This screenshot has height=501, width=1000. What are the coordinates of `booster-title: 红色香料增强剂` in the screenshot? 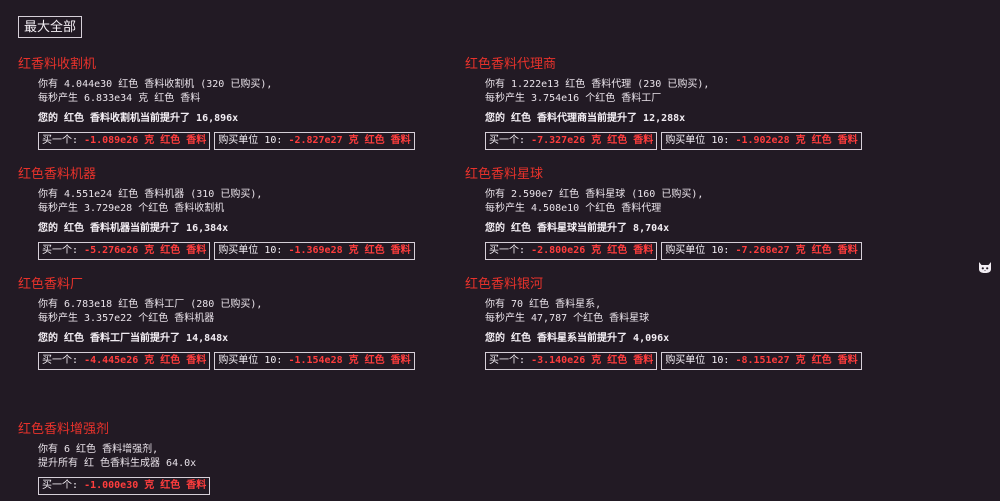 It's located at (64, 429).